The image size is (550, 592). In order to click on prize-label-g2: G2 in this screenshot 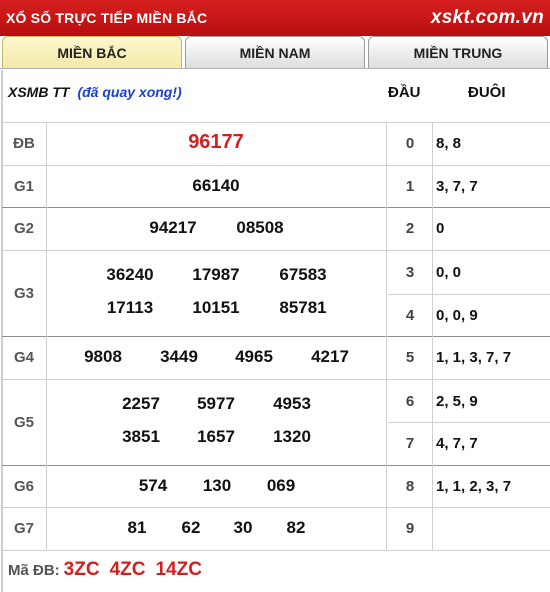, I will do `click(23, 228)`.